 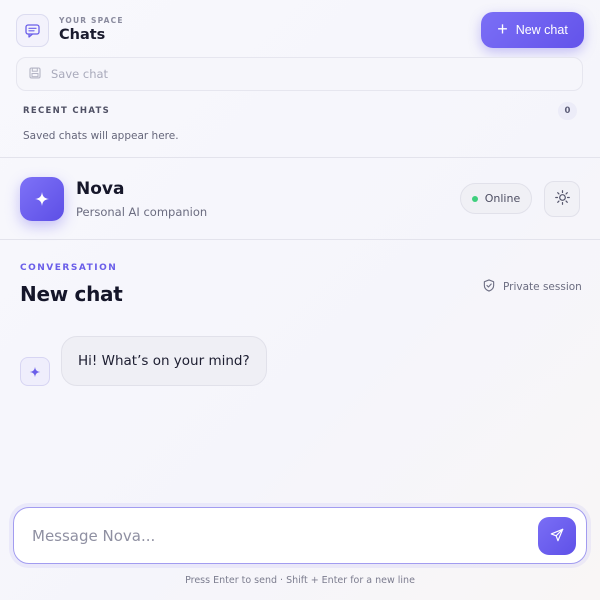 I want to click on recent-empty-text: Saved chats will appear here., so click(x=101, y=136).